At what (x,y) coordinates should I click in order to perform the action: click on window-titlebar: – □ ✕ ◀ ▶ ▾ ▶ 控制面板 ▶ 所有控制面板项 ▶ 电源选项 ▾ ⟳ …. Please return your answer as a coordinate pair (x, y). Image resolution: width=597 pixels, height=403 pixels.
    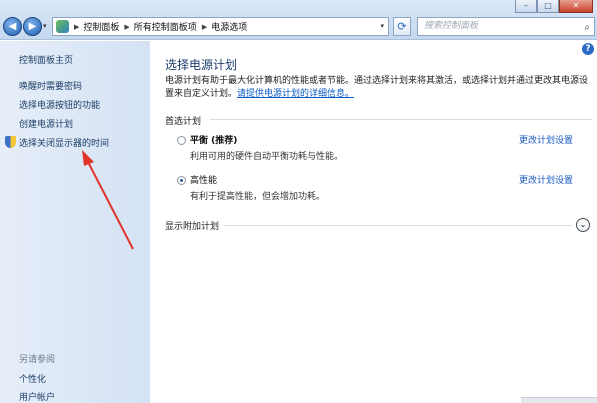
    Looking at the image, I should click on (298, 20).